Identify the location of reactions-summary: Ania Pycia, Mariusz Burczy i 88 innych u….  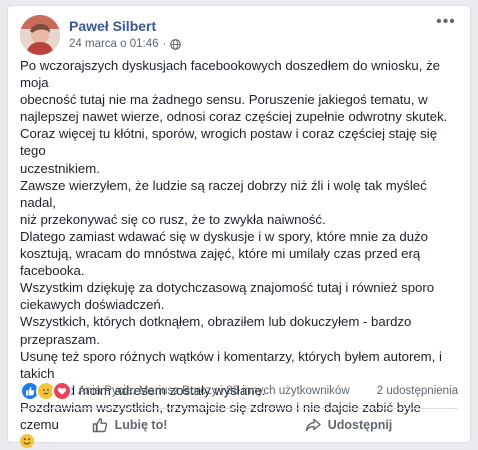
(239, 391).